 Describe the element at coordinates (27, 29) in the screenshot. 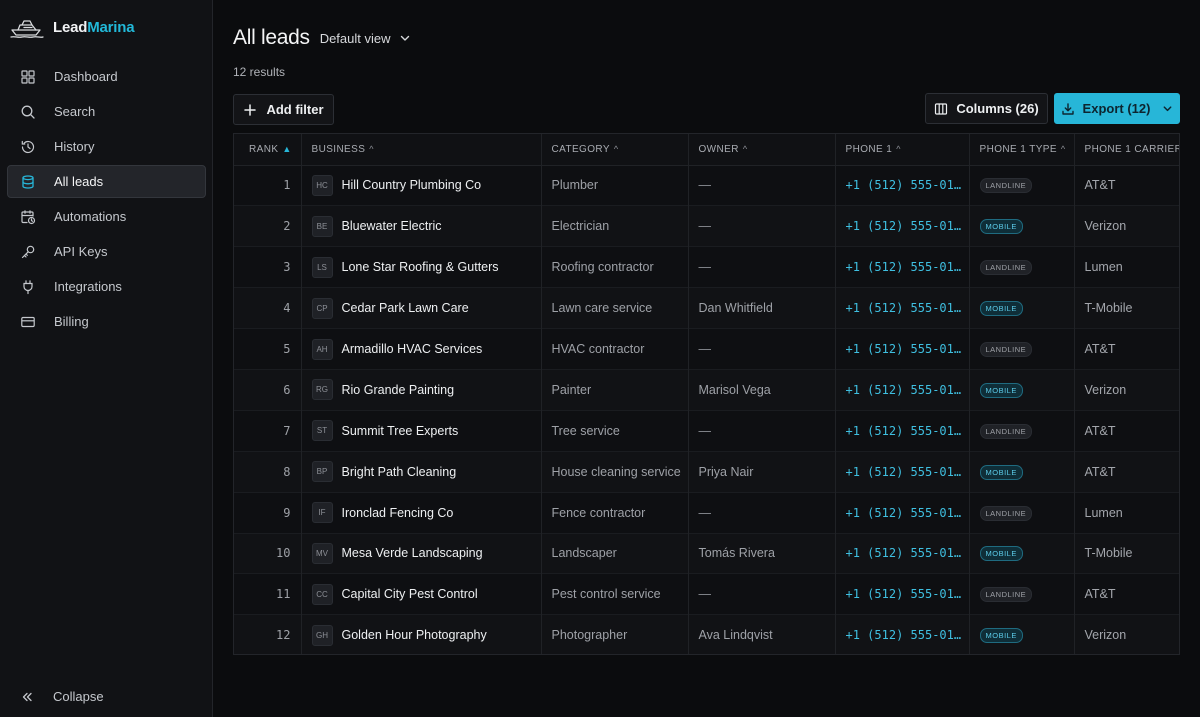

I see `yacht-logo-icon` at that location.